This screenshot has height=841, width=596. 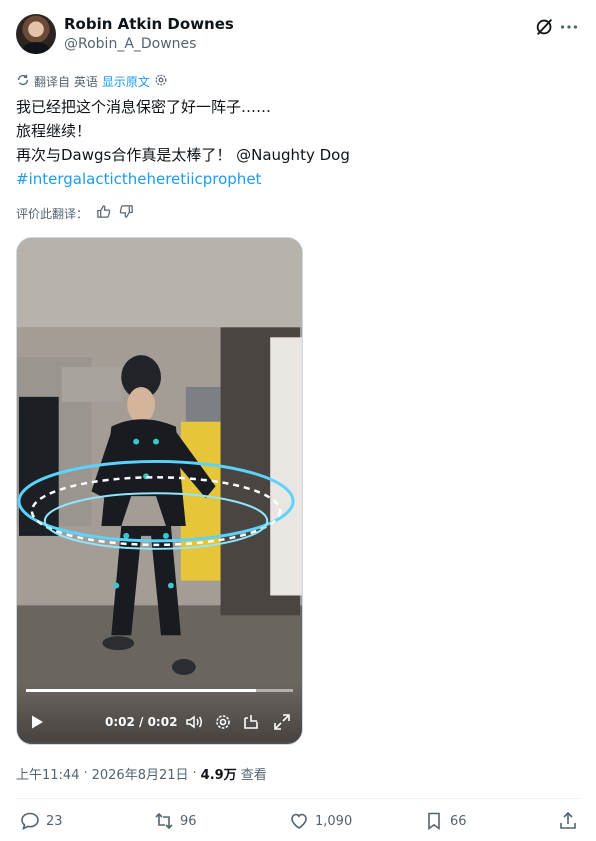 I want to click on view-count: 4.9万, so click(x=218, y=775).